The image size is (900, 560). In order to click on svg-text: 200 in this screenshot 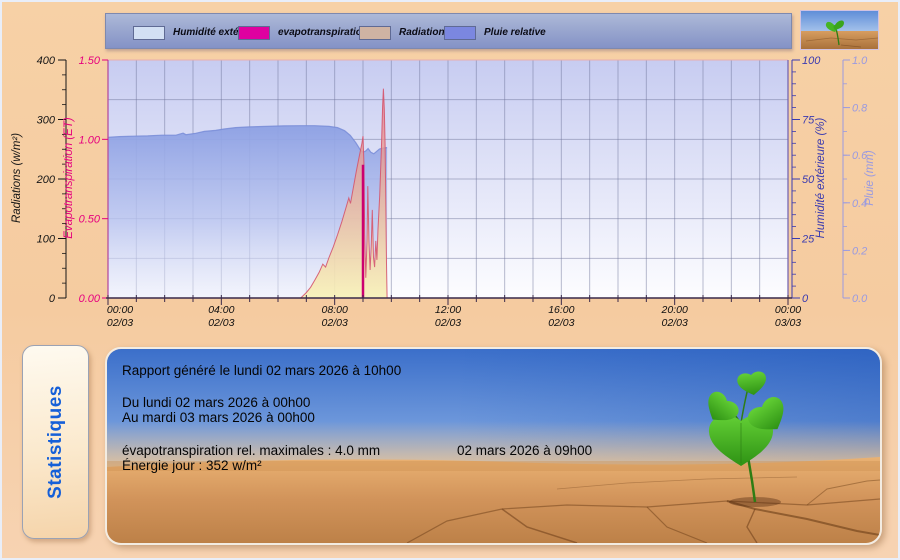, I will do `click(46, 180)`.